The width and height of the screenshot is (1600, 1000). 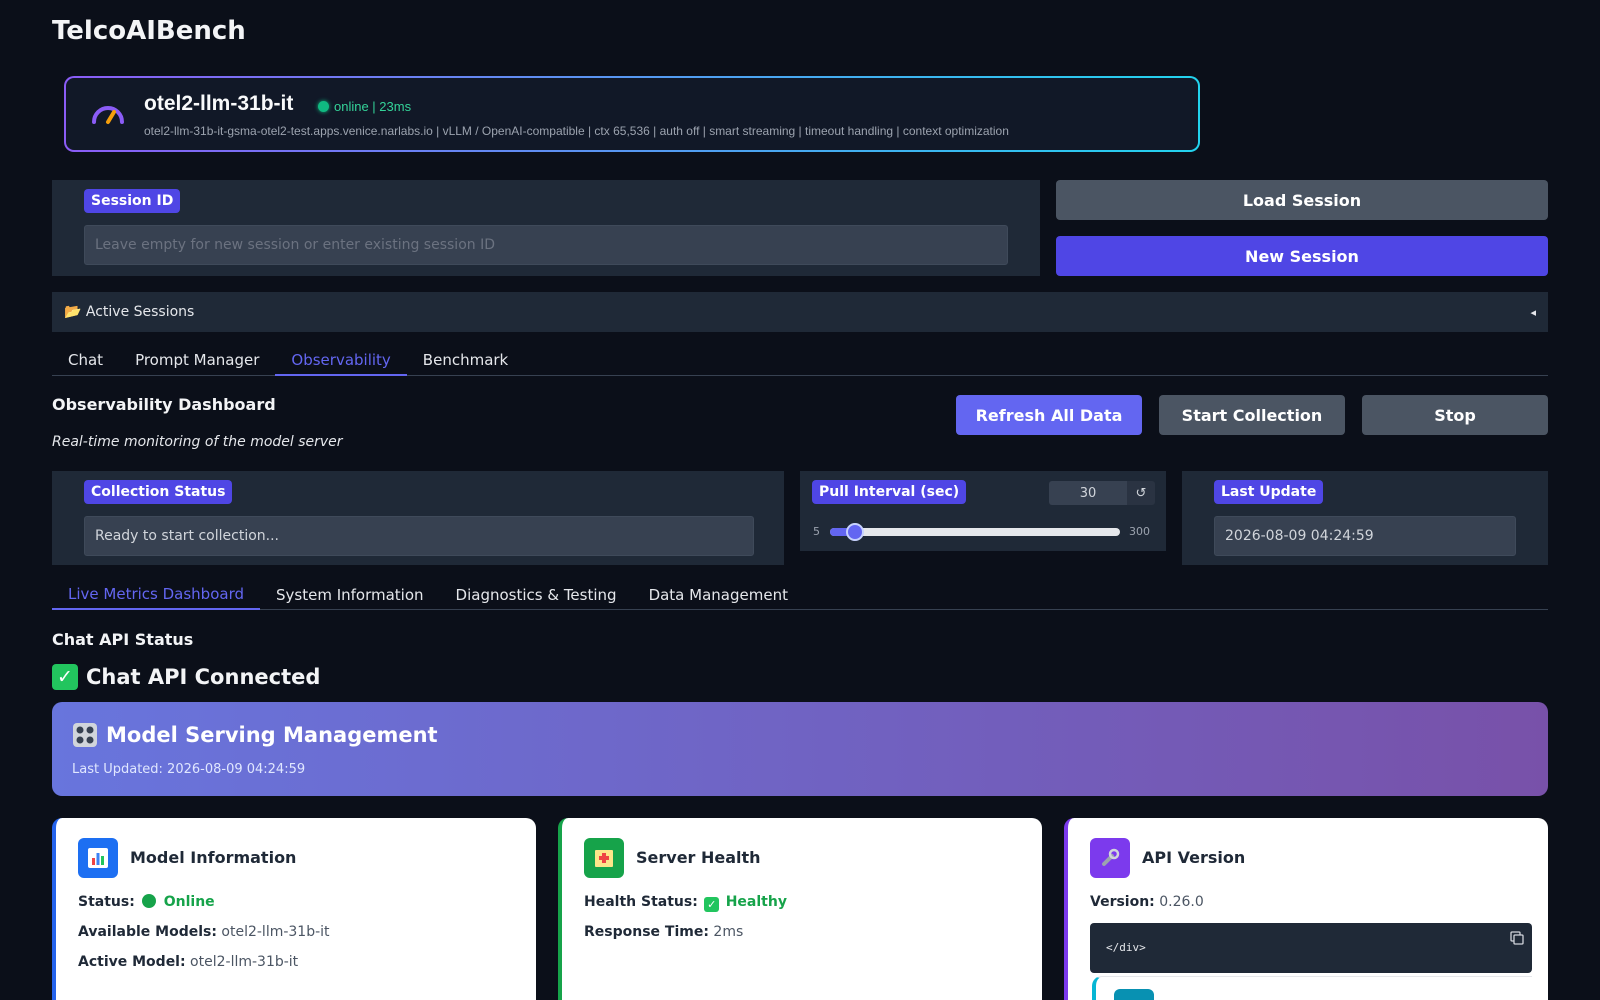 I want to click on last-update-field: 2026-08-09 04:24:59, so click(x=1365, y=536).